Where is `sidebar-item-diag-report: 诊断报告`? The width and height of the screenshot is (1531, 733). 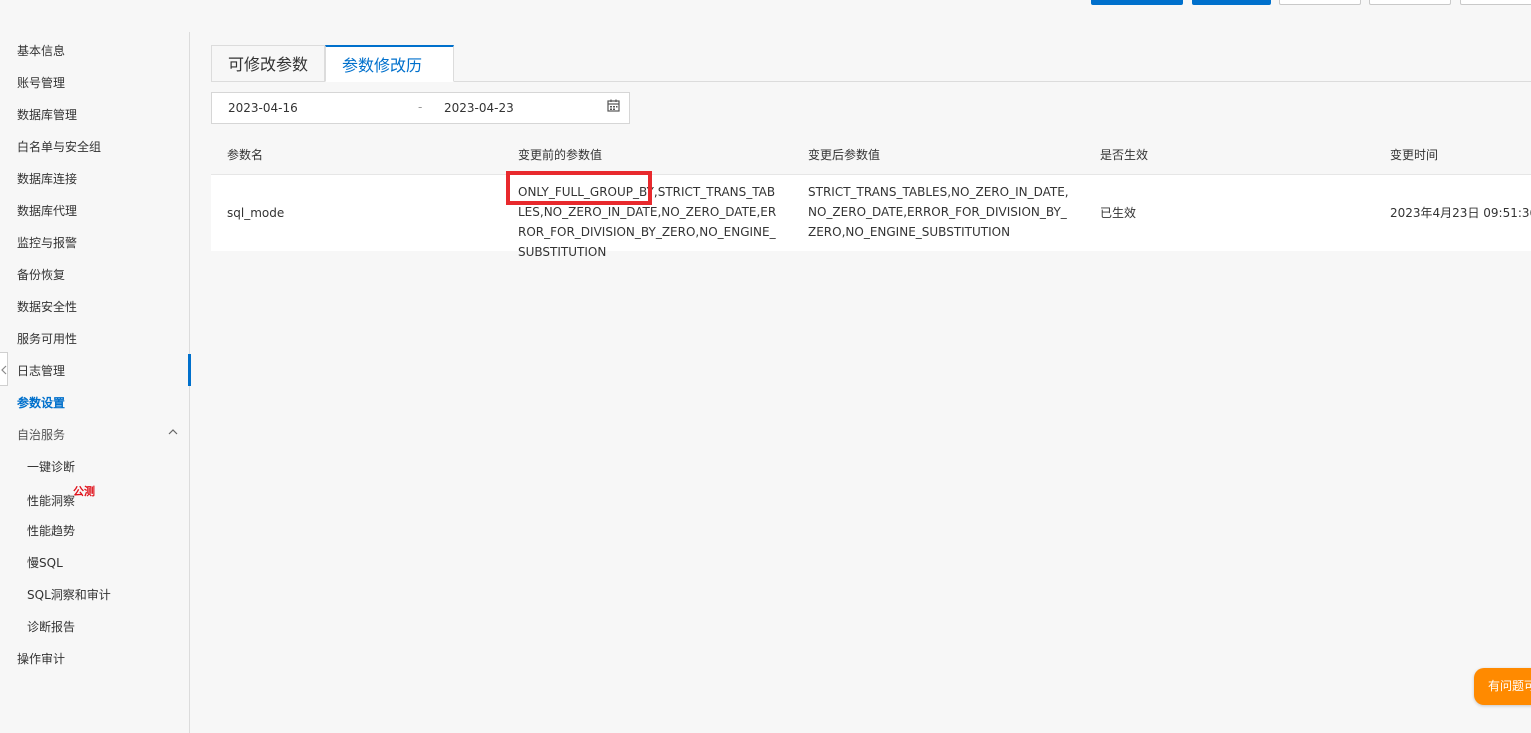 sidebar-item-diag-report: 诊断报告 is located at coordinates (51, 627).